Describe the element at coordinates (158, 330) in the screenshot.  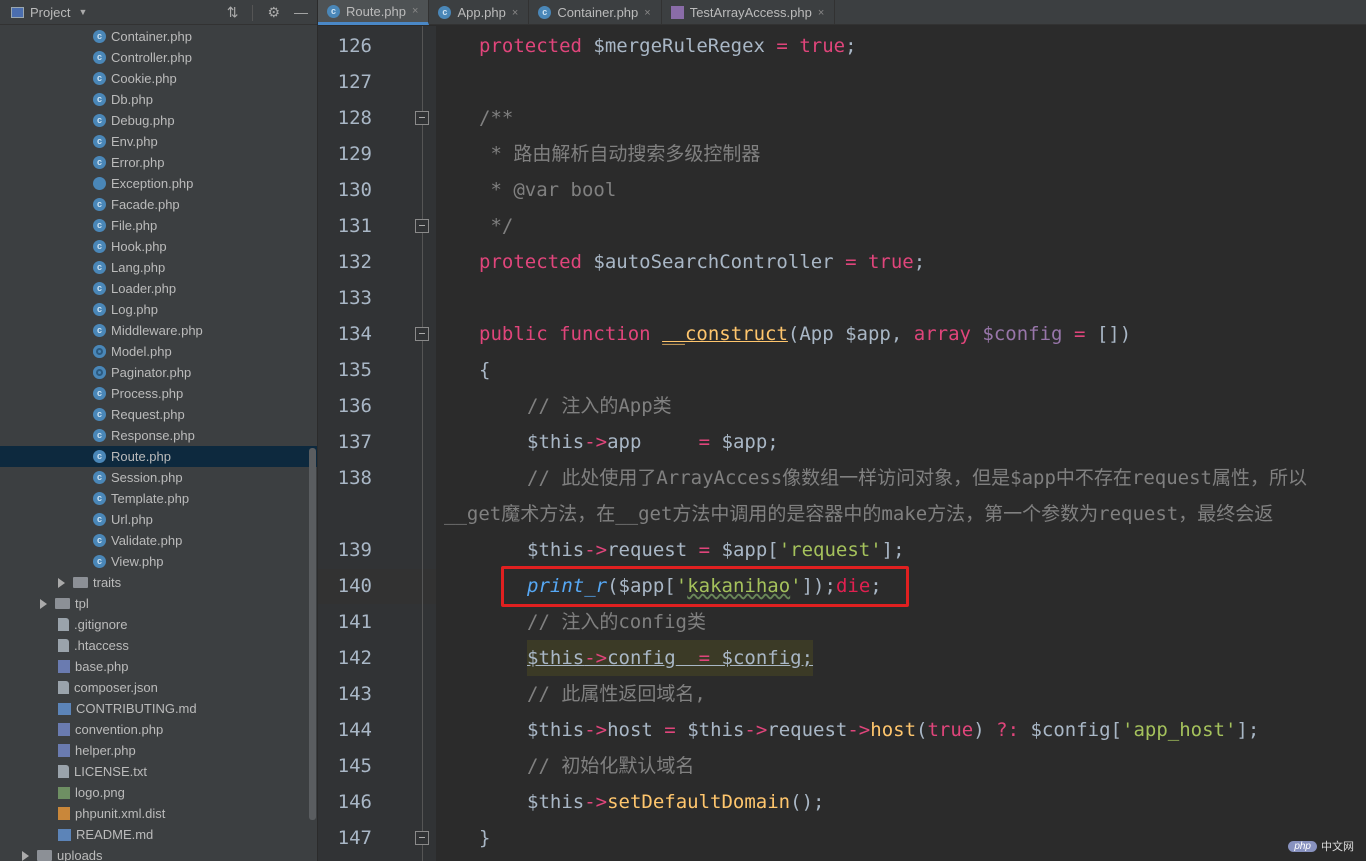
I see `tree-item: c Middleware.php` at that location.